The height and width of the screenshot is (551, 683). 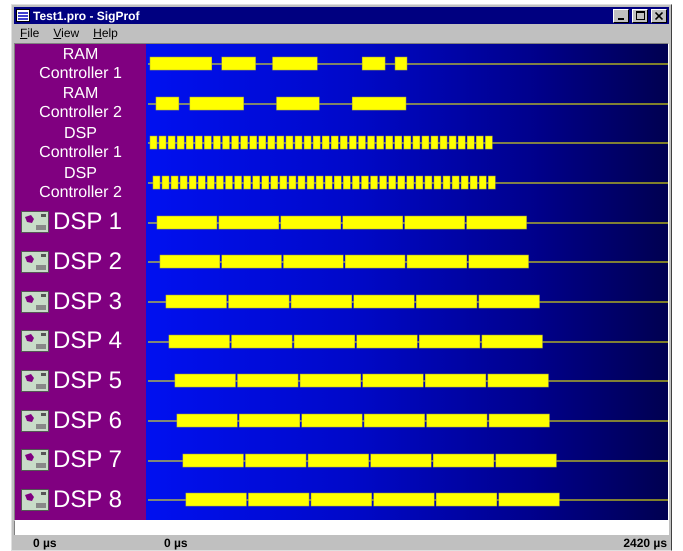 I want to click on minimize-button, so click(x=621, y=15).